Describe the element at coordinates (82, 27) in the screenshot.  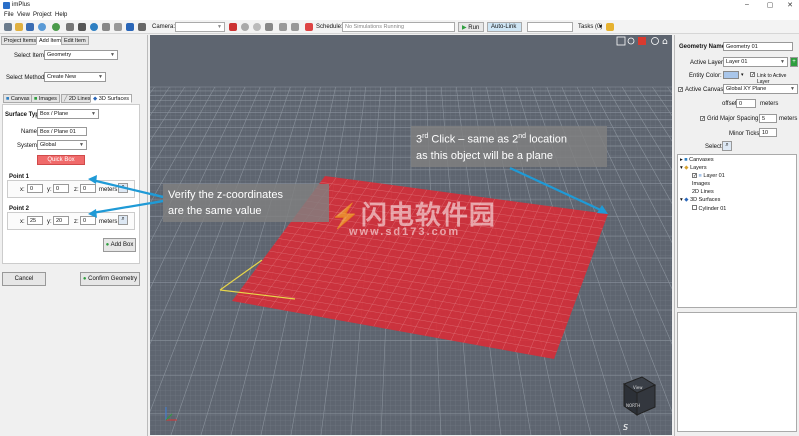
I see `grid-icon` at that location.